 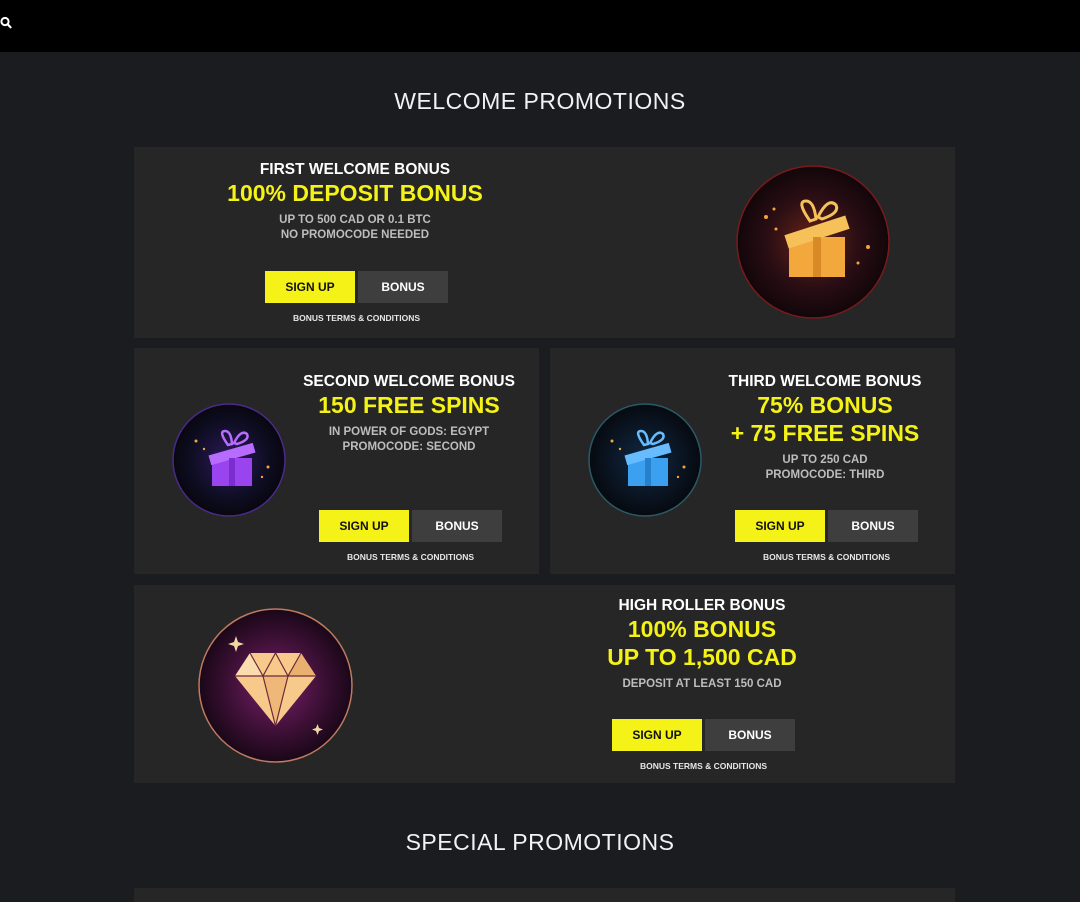 What do you see at coordinates (825, 433) in the screenshot?
I see `bonus-amount: + 75 FREE SPINS` at bounding box center [825, 433].